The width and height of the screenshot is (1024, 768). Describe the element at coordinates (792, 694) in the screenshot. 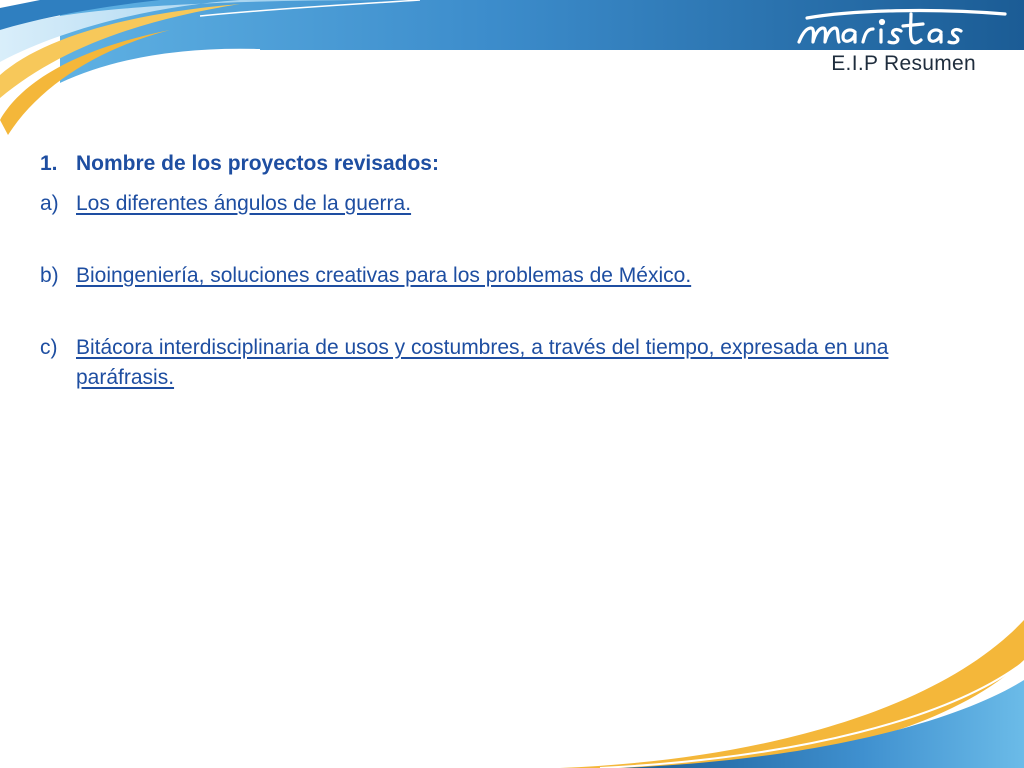

I see `footer-band` at that location.